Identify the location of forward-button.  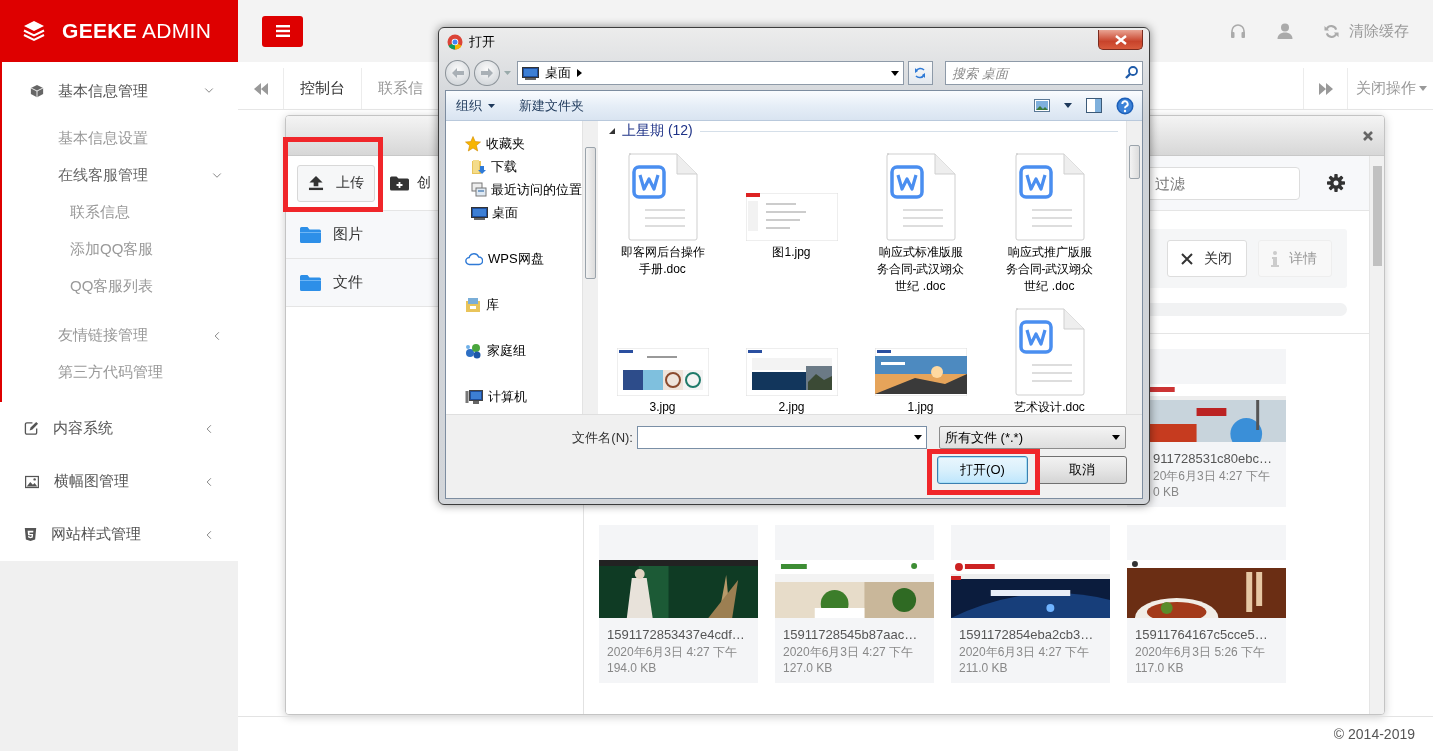
(487, 73).